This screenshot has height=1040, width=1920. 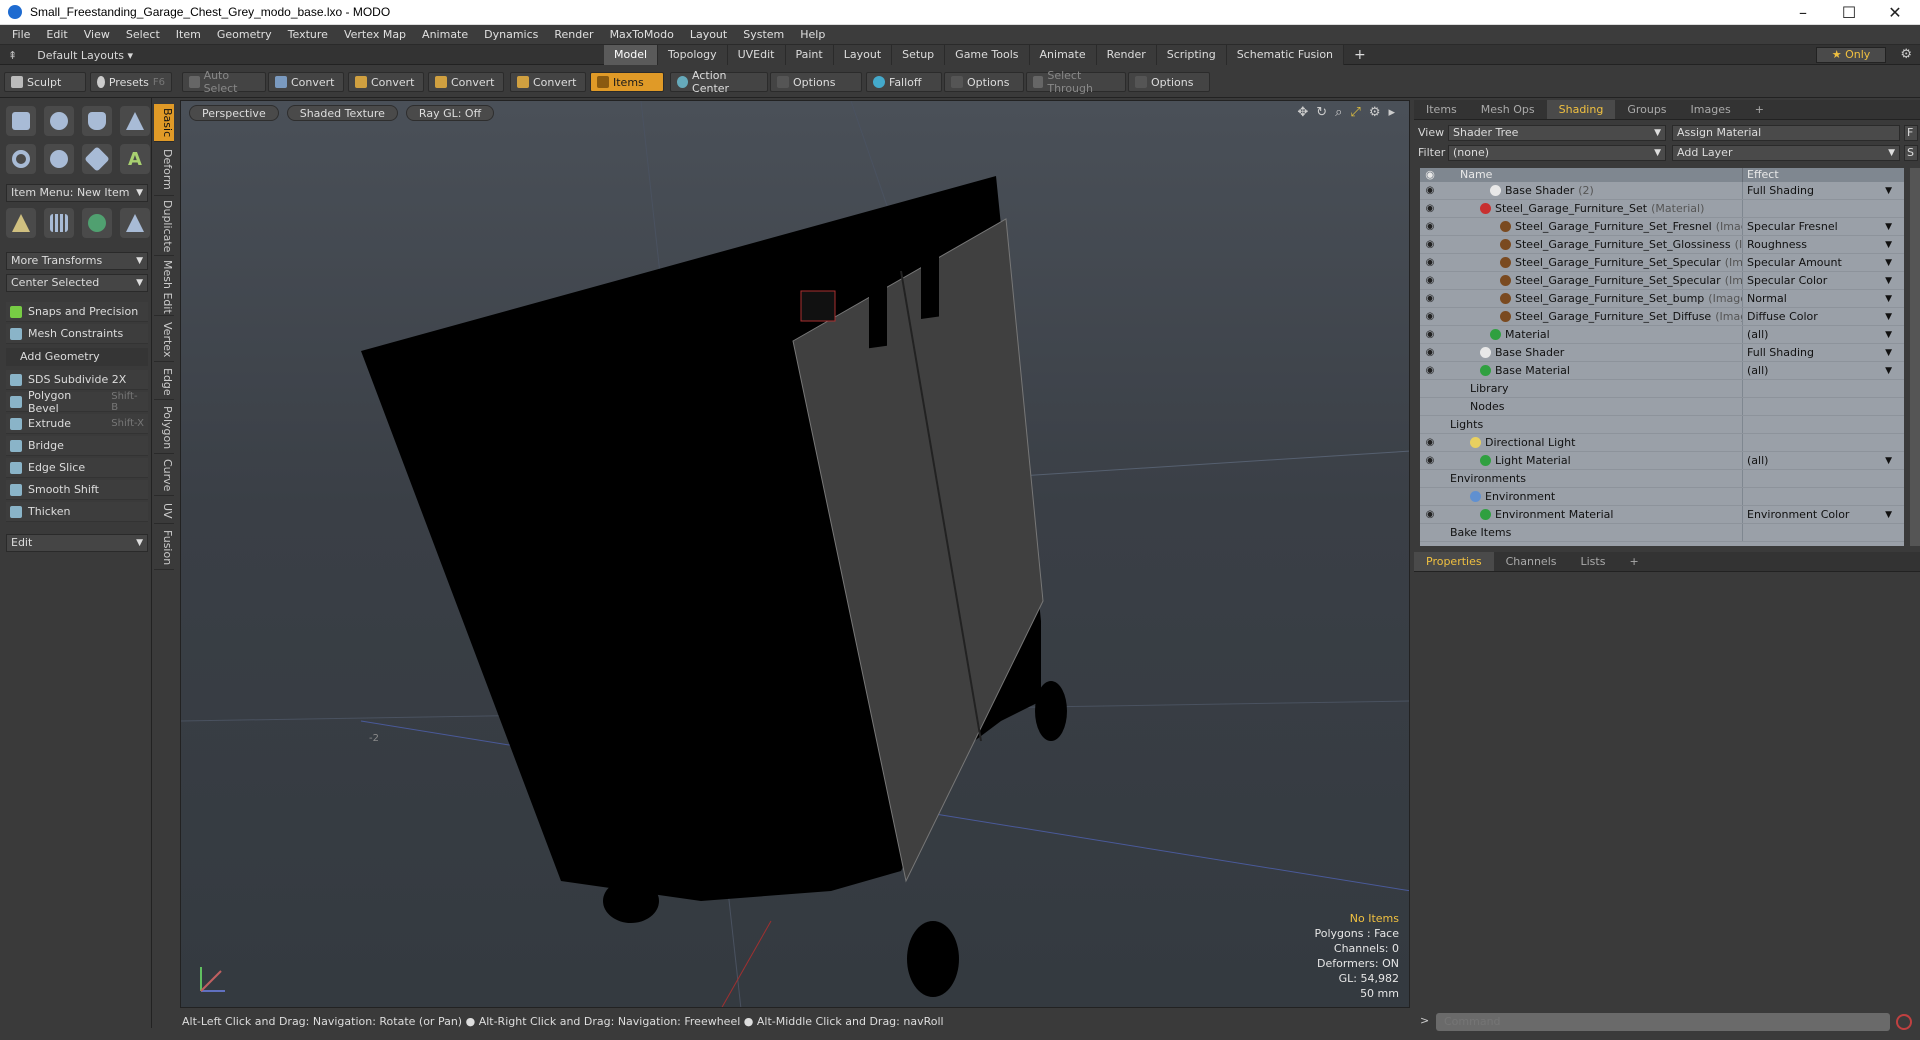 I want to click on s-button: S, so click(x=1911, y=153).